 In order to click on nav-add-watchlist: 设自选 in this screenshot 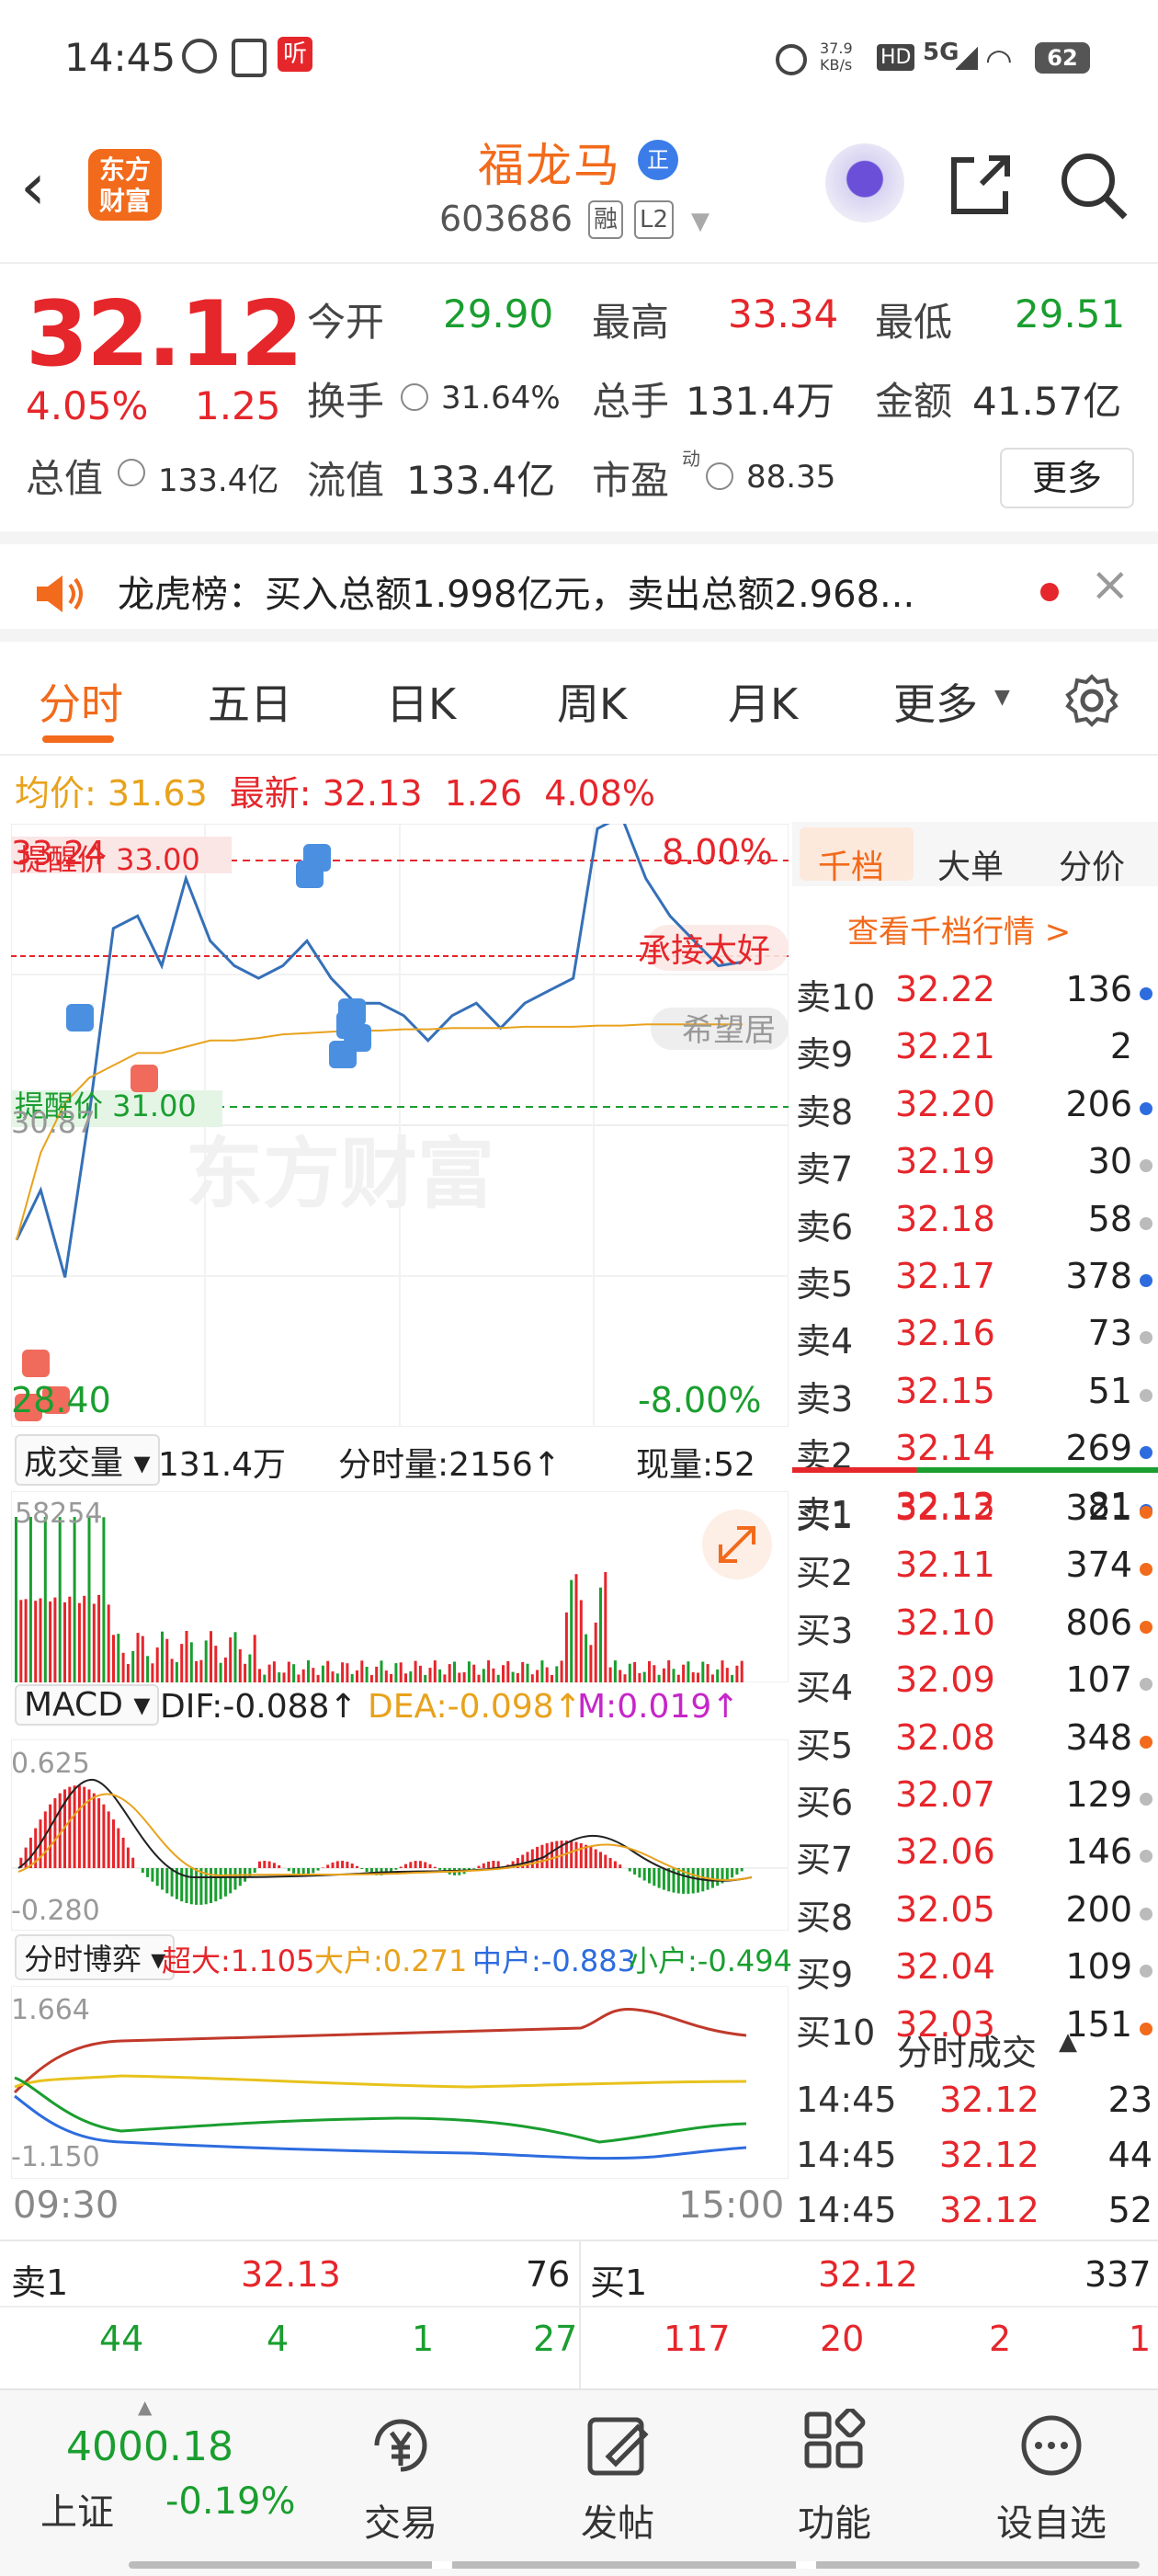, I will do `click(1051, 2478)`.